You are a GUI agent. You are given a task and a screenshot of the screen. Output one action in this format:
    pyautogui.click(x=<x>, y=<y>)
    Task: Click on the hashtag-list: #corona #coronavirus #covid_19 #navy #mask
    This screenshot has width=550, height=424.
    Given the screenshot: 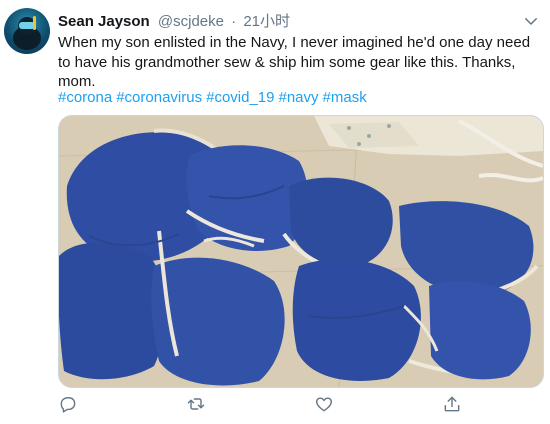 What is the action you would take?
    pyautogui.click(x=214, y=98)
    